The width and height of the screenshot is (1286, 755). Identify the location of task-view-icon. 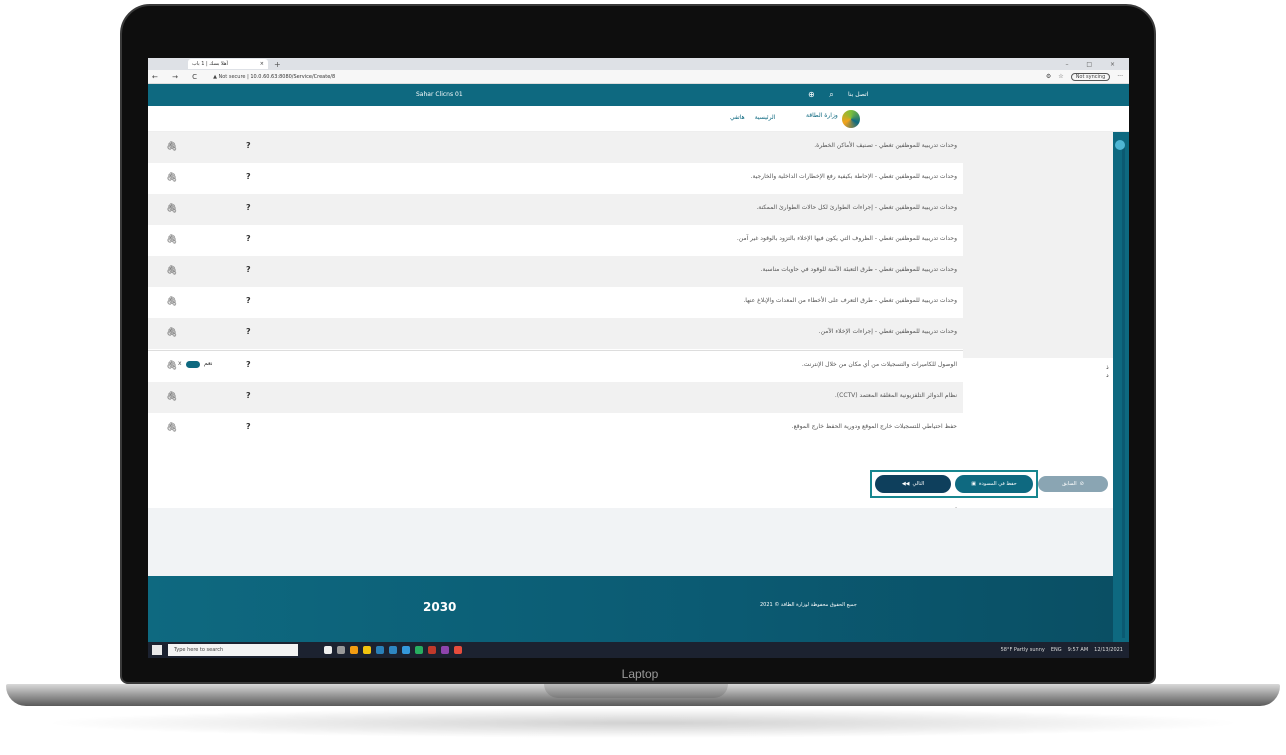
(341, 650).